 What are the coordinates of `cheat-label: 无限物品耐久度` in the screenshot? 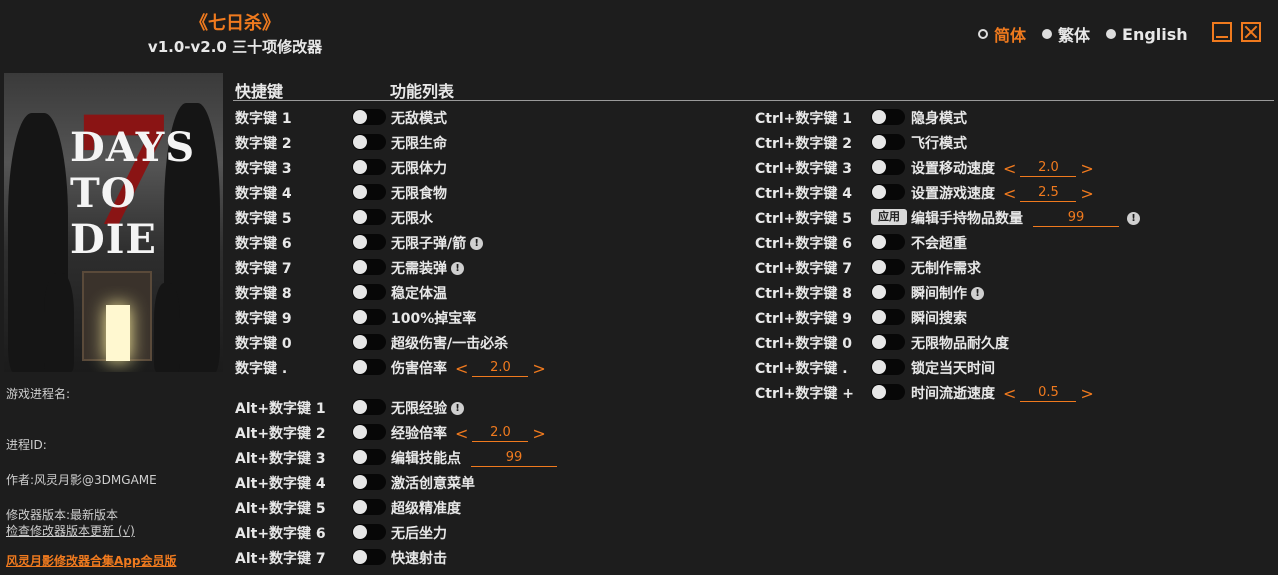 It's located at (960, 344).